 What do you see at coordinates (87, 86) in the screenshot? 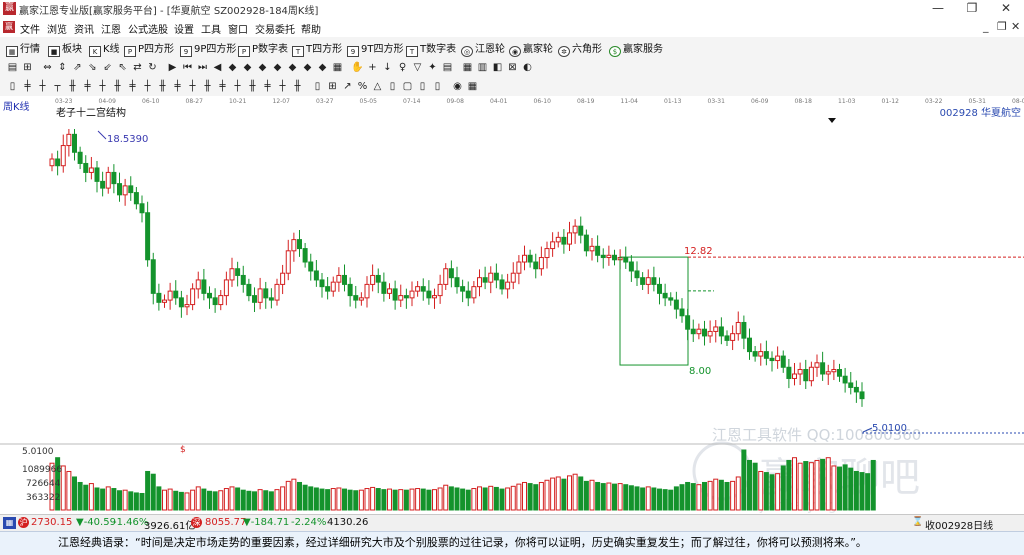
I see `tool-6-icon: ╪` at bounding box center [87, 86].